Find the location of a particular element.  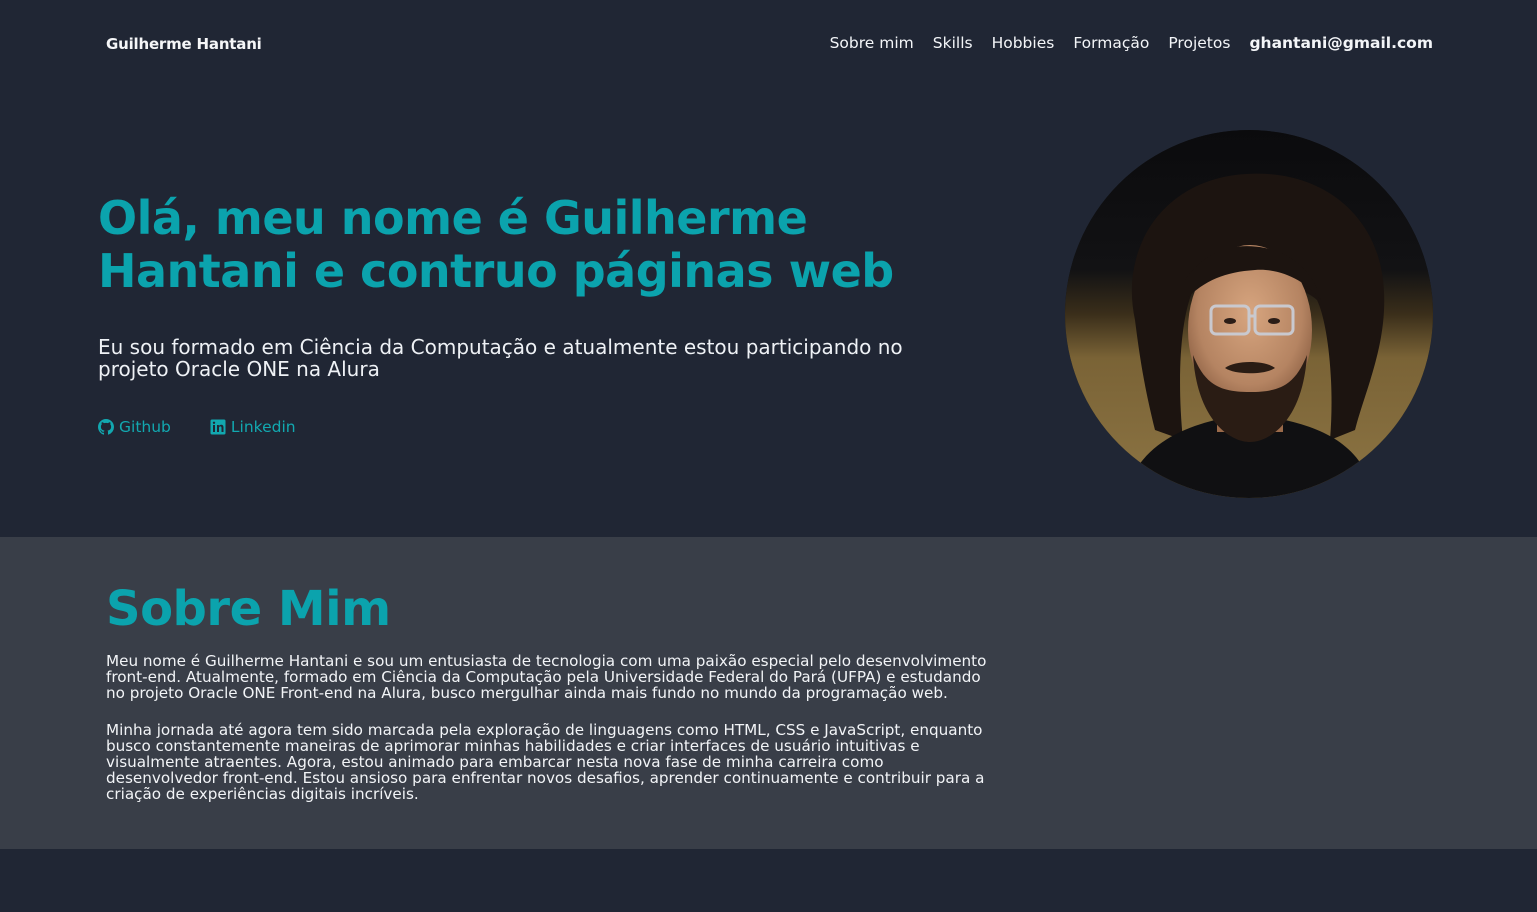

github-label: Github is located at coordinates (145, 427).